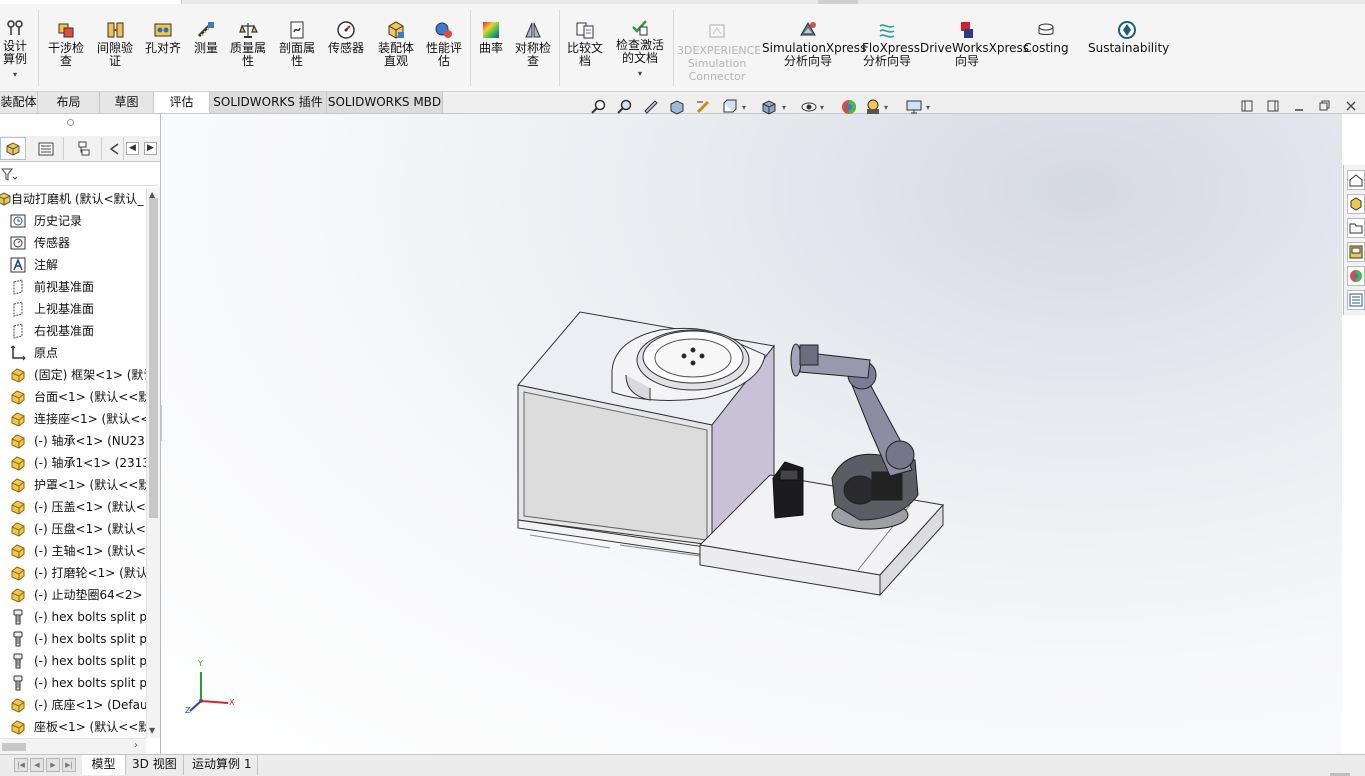 The width and height of the screenshot is (1365, 776). Describe the element at coordinates (1356, 300) in the screenshot. I see `custom-properties-icon` at that location.